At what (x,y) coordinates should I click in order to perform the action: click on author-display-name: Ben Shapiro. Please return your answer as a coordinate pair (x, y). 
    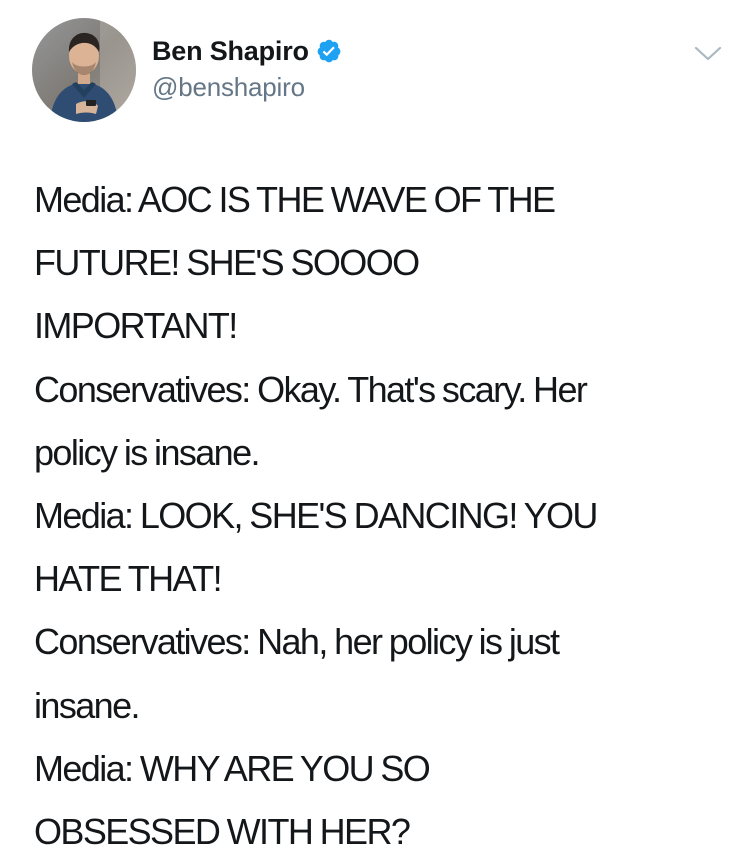
    Looking at the image, I should click on (230, 51).